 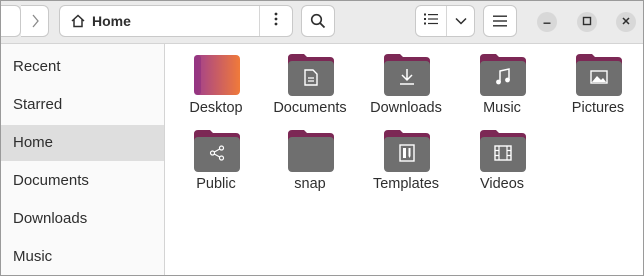 I want to click on downloads-folder-icon, so click(x=407, y=75).